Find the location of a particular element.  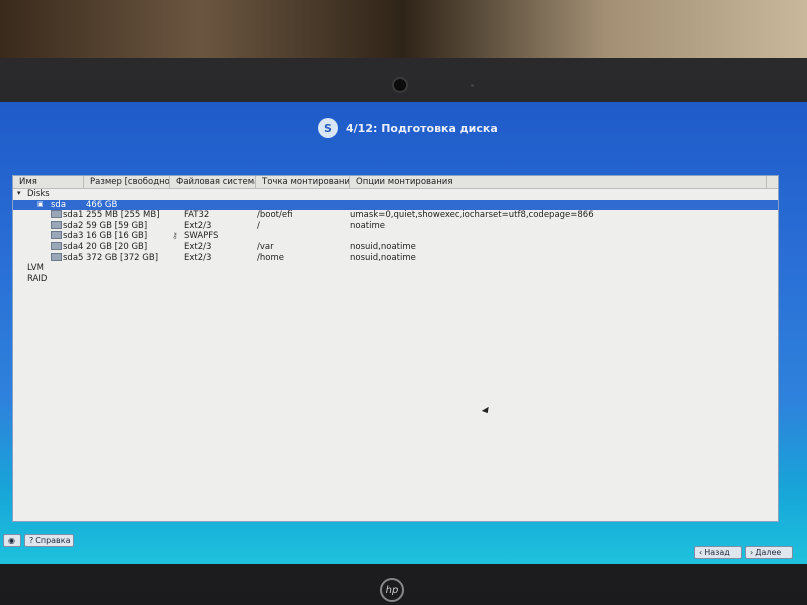

help-button: ? Справка is located at coordinates (49, 540).